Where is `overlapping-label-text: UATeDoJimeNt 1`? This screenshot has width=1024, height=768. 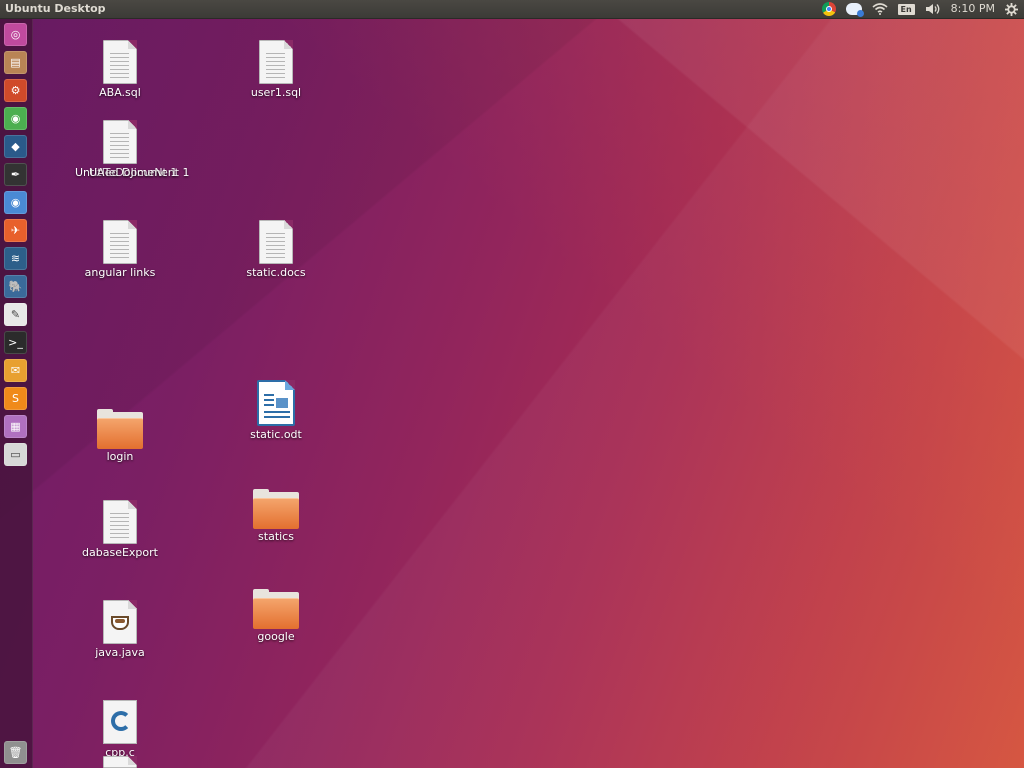
overlapping-label-text: UATeDoJimeNt 1 is located at coordinates (133, 172).